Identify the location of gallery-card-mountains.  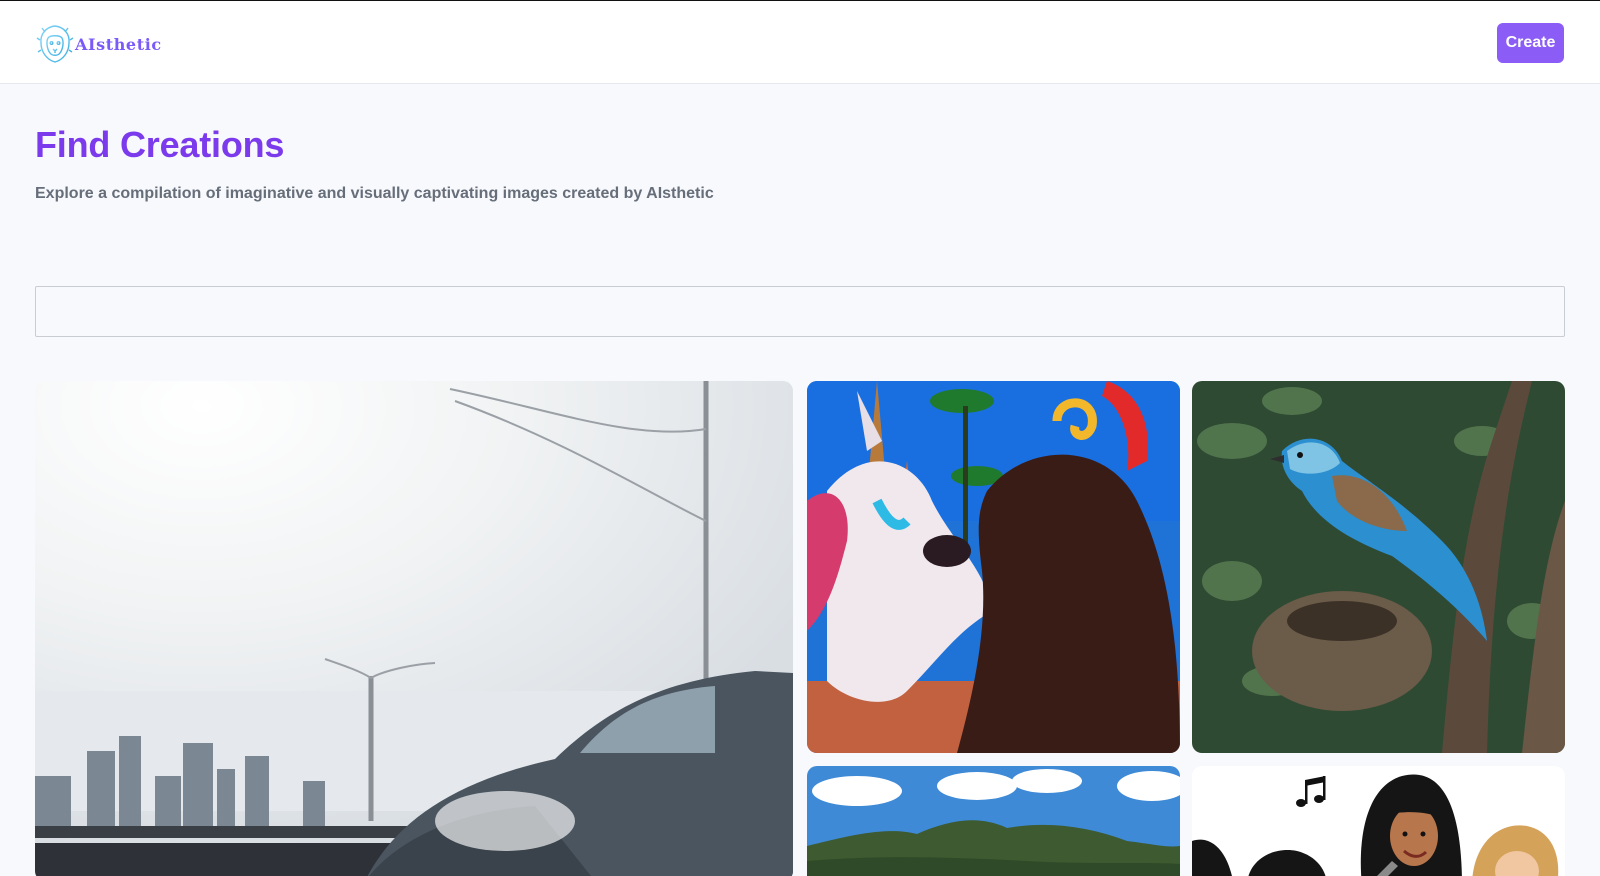
(993, 821).